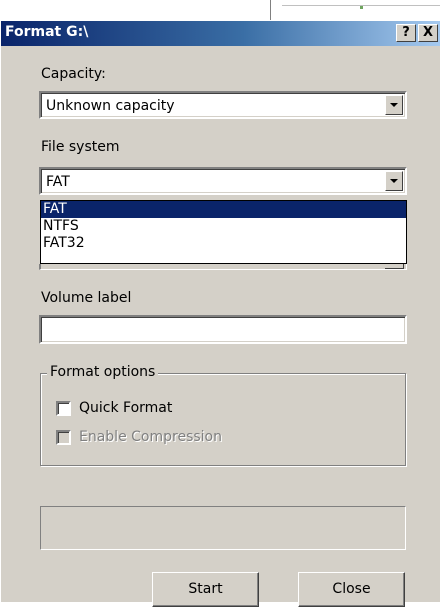 The image size is (440, 607). Describe the element at coordinates (125, 408) in the screenshot. I see `quick-format-label: Quick Format` at that location.